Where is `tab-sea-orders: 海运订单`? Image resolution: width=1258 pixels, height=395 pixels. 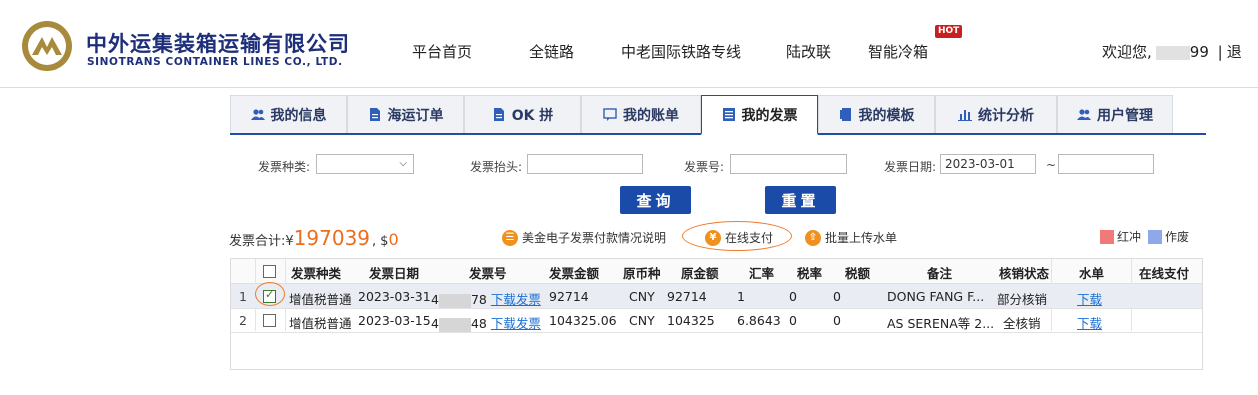 tab-sea-orders: 海运订单 is located at coordinates (405, 114).